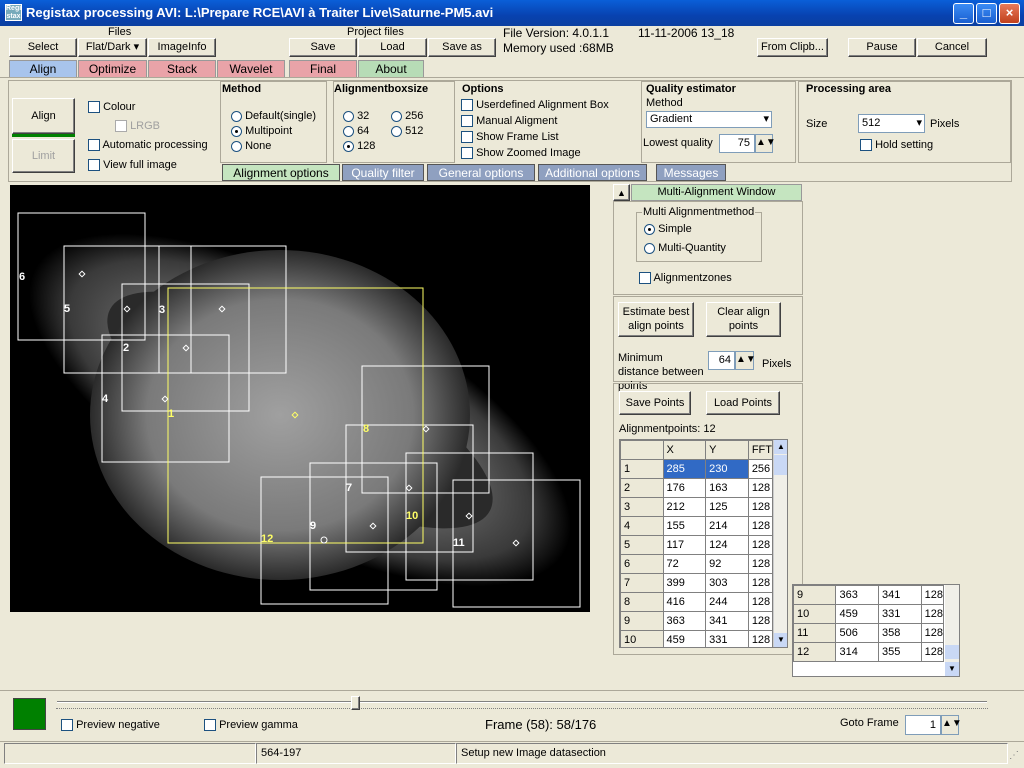 The image size is (1024, 768). Describe the element at coordinates (121, 126) in the screenshot. I see `lrgb-checkbox` at that location.